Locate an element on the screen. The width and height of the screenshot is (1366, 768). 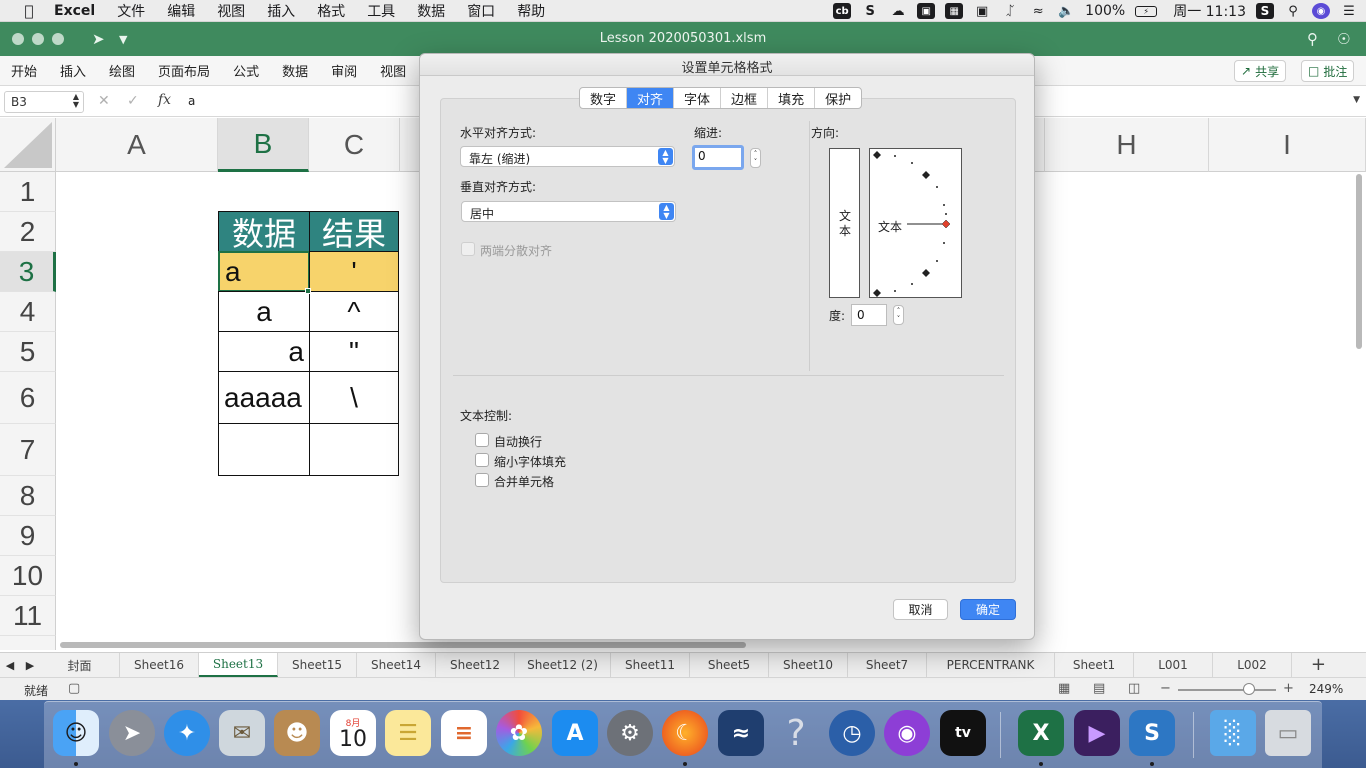
name-box: B3 ▲ ▼ is located at coordinates (44, 102).